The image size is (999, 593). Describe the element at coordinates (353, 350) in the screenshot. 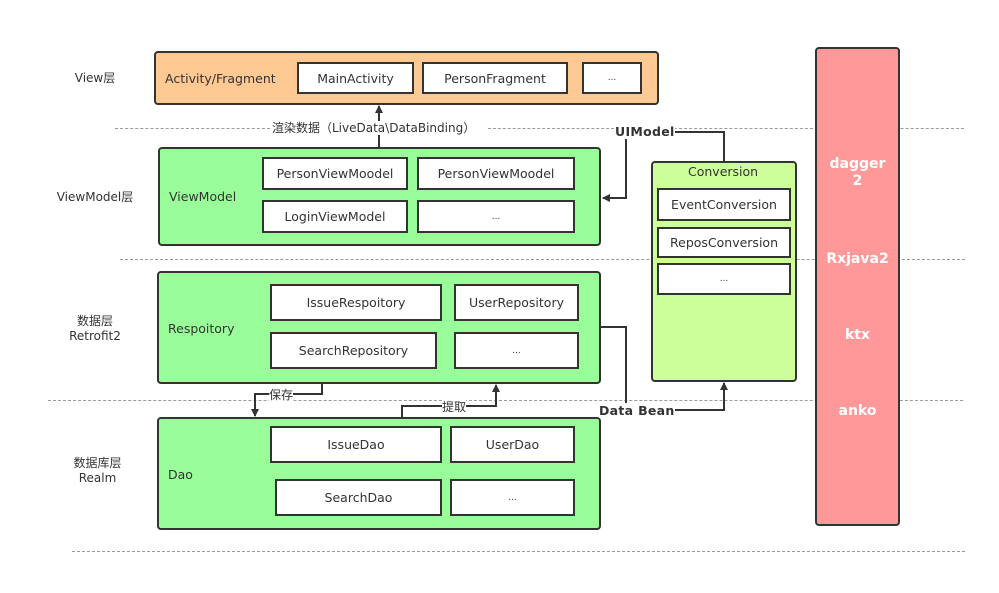

I see `repository-item-search: SearchRepository` at that location.